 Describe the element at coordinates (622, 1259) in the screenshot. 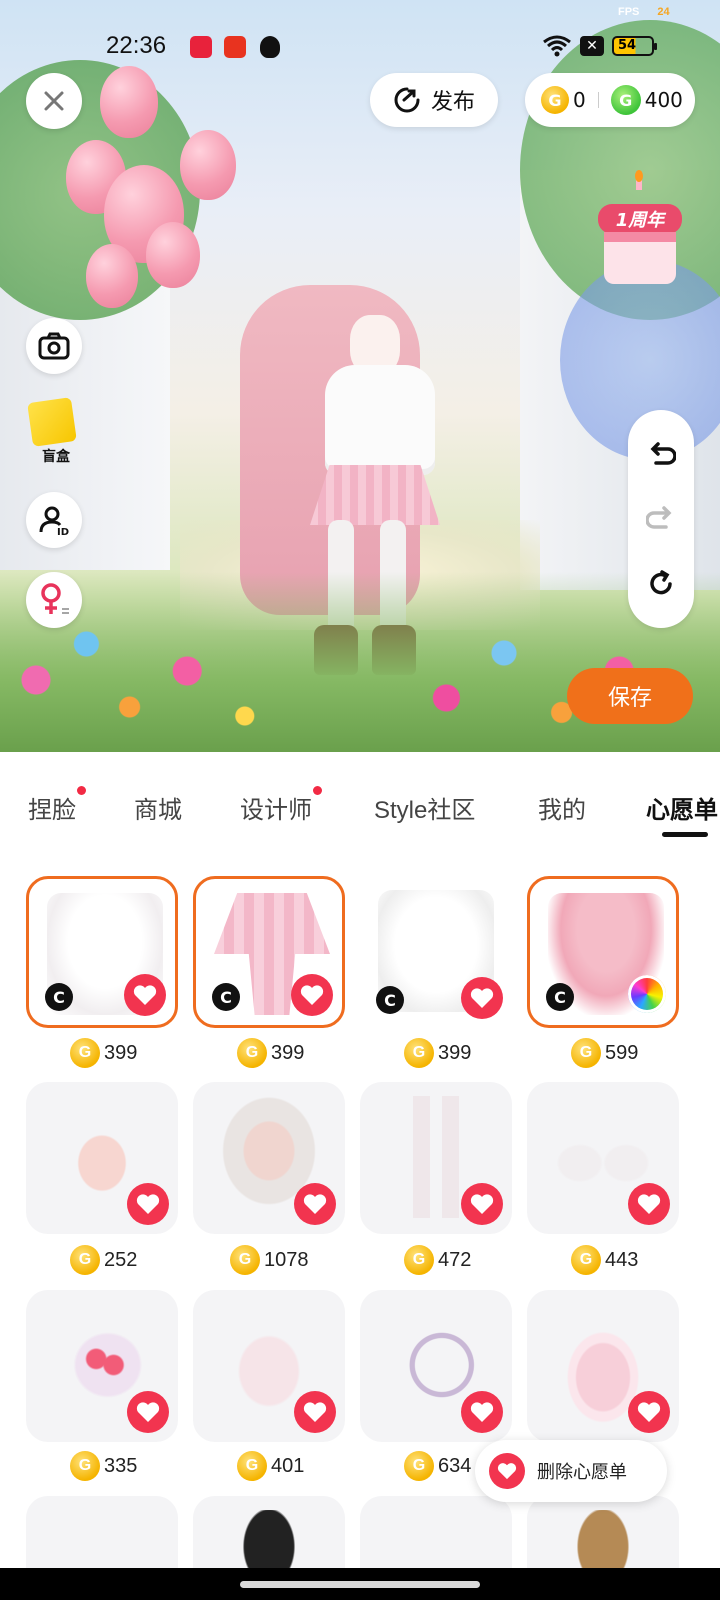

I see `price-value: 443` at that location.